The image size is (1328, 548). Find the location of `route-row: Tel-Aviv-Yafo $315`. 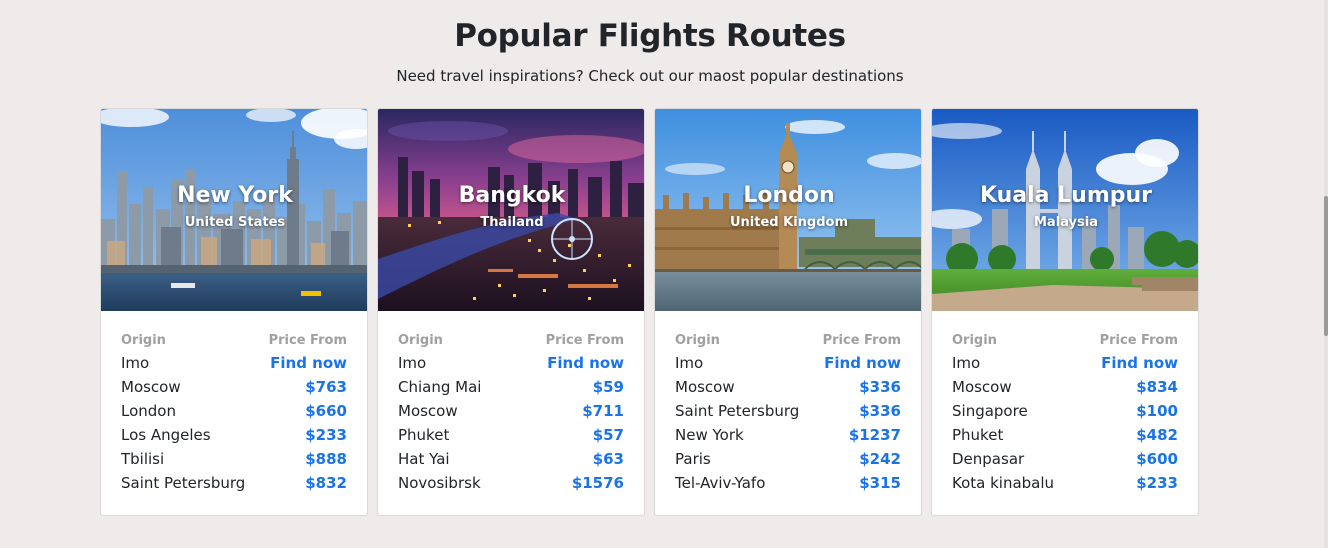

route-row: Tel-Aviv-Yafo $315 is located at coordinates (788, 486).